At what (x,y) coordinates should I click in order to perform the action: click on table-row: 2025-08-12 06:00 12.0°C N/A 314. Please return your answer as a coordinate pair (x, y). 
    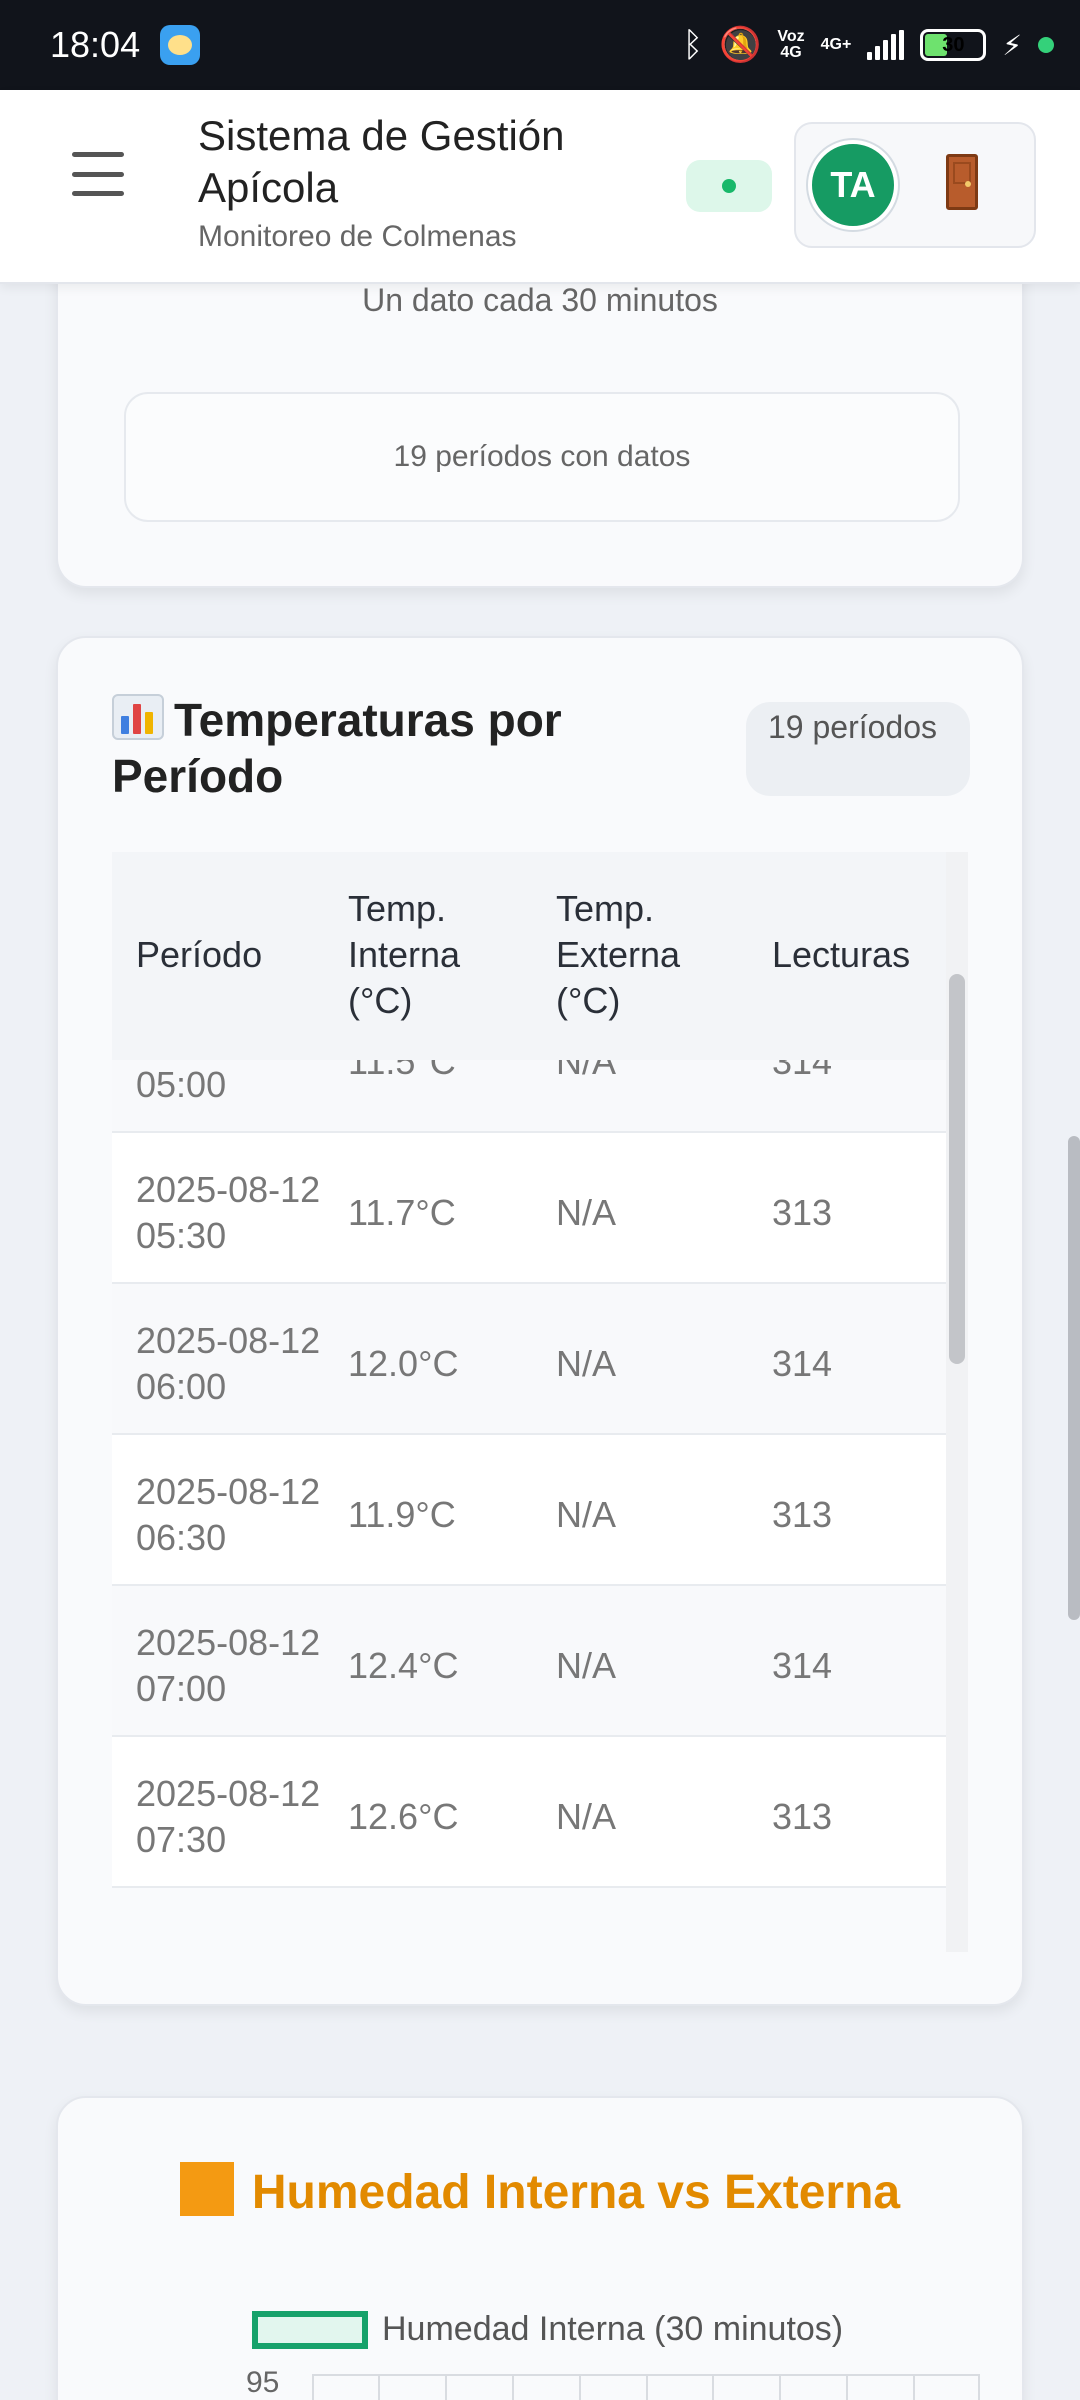
    Looking at the image, I should click on (529, 1359).